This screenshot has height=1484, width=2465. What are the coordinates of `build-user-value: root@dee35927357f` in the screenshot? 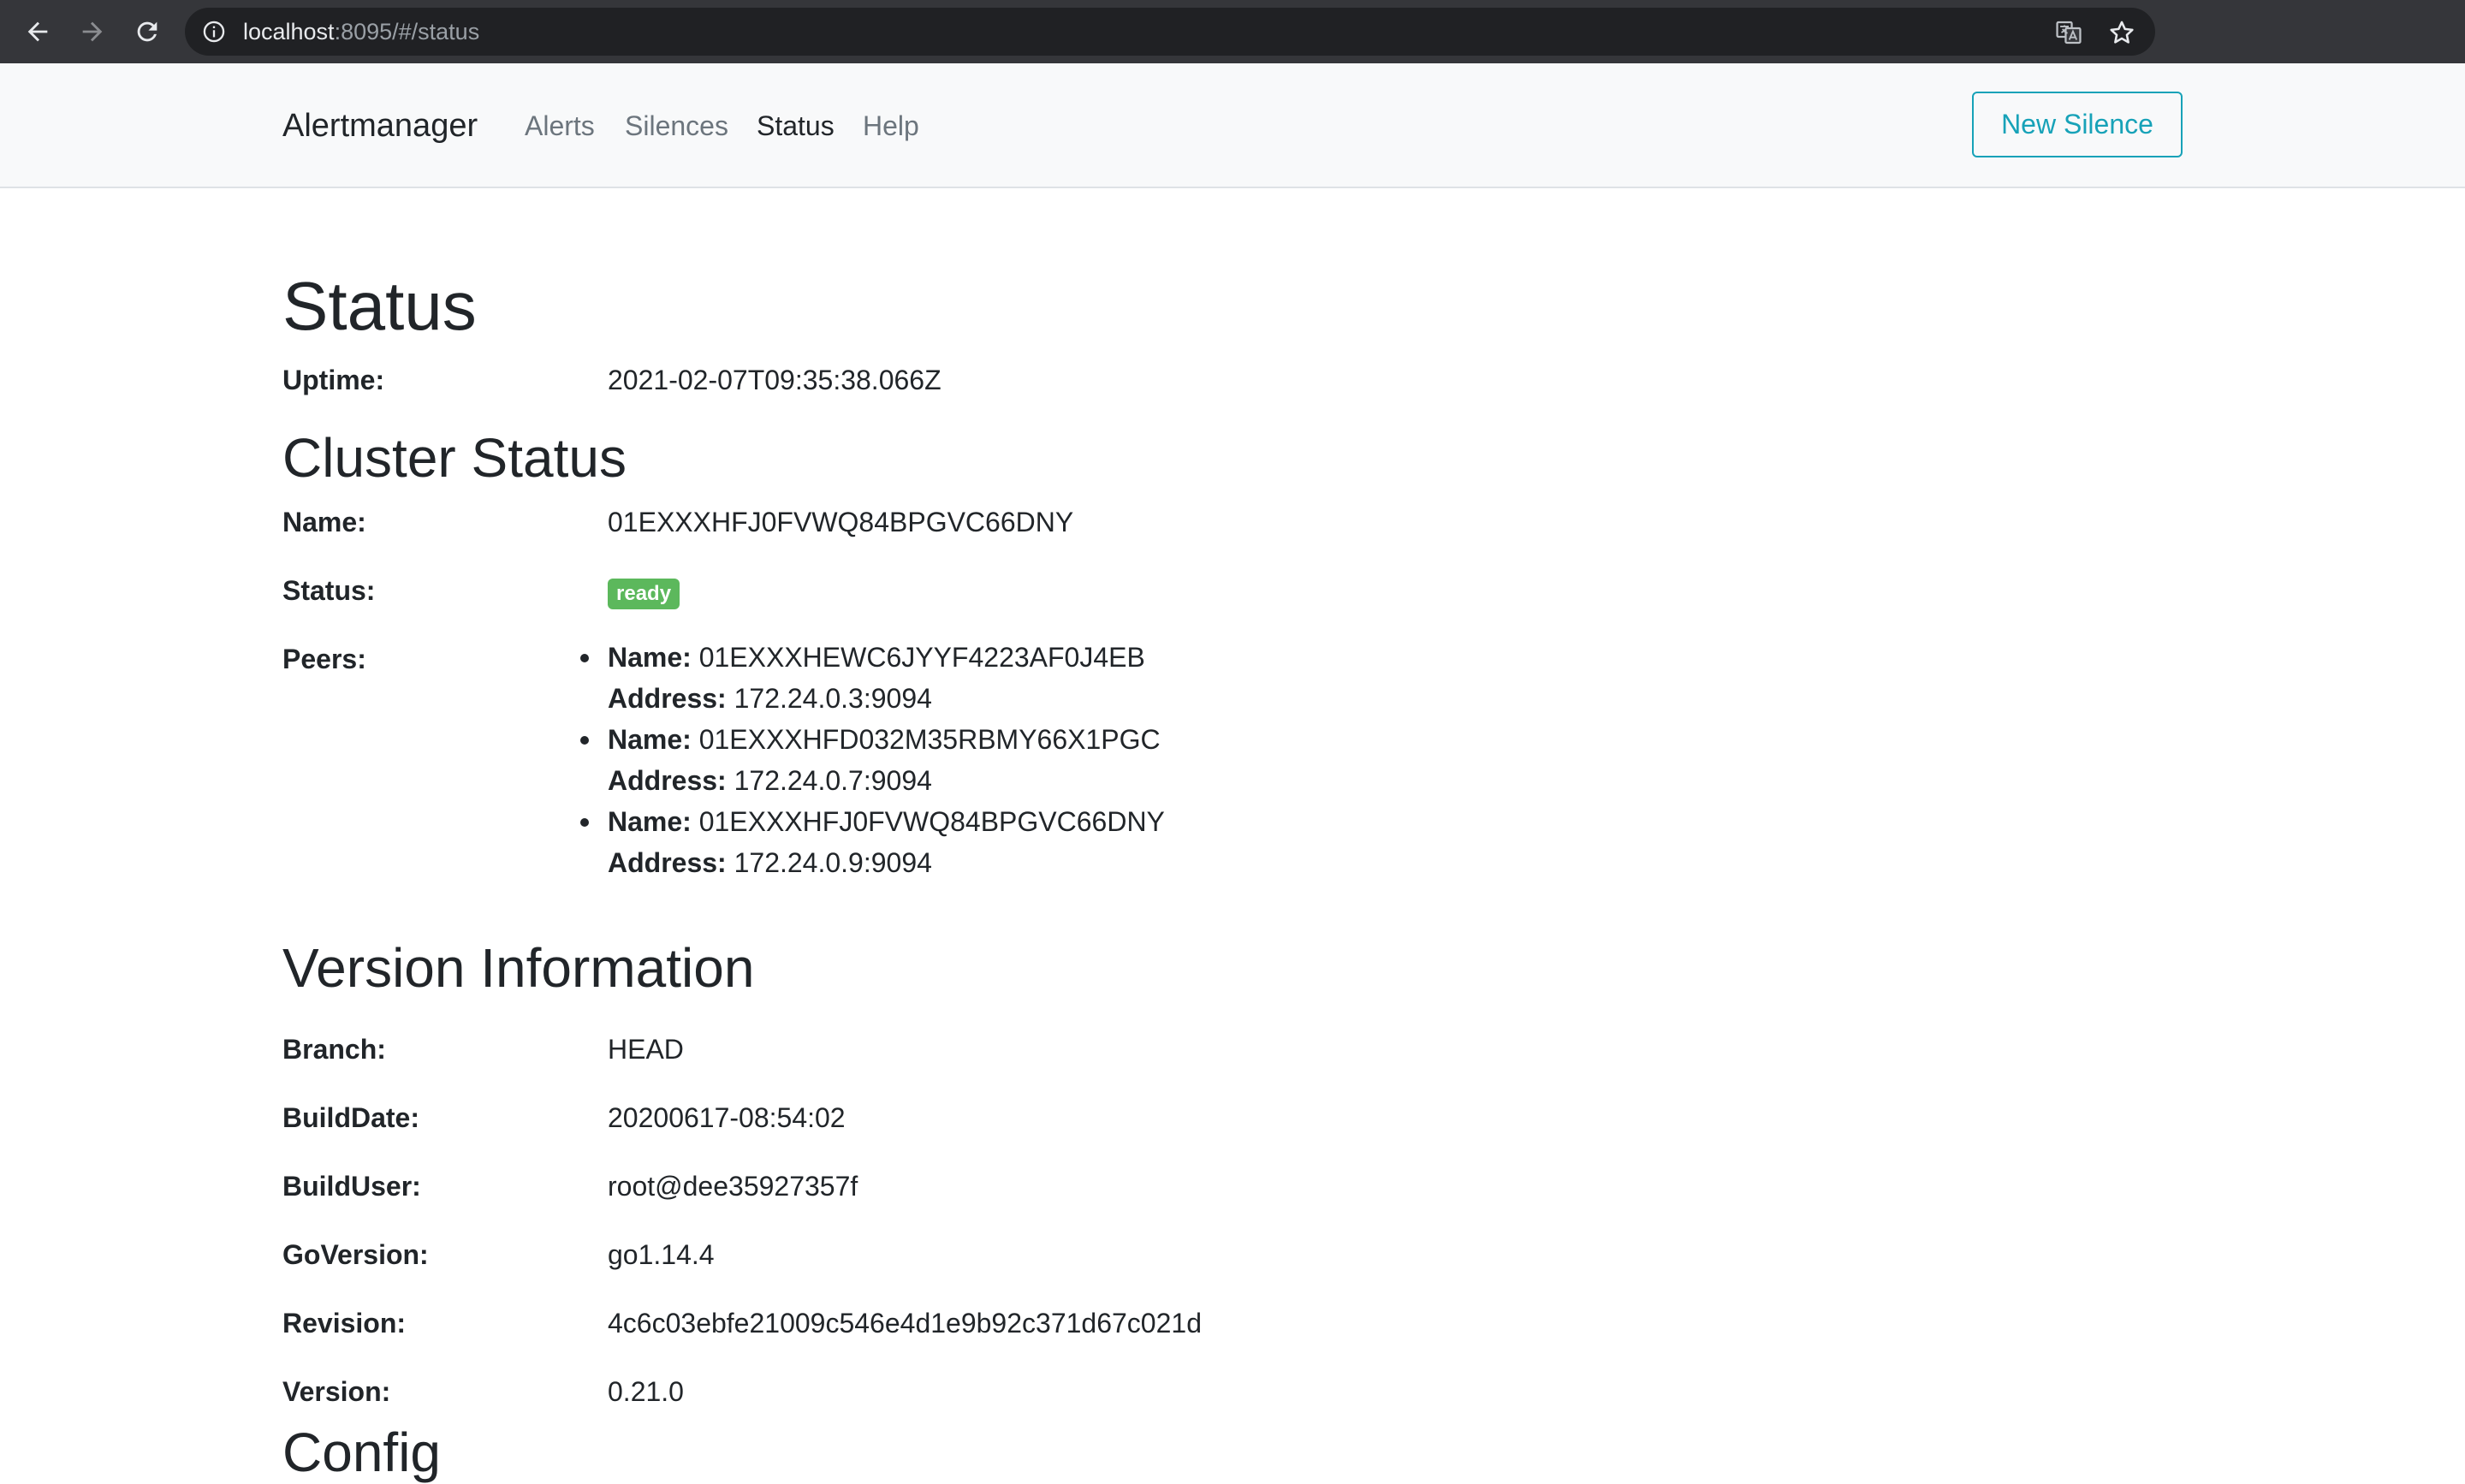 It's located at (733, 1187).